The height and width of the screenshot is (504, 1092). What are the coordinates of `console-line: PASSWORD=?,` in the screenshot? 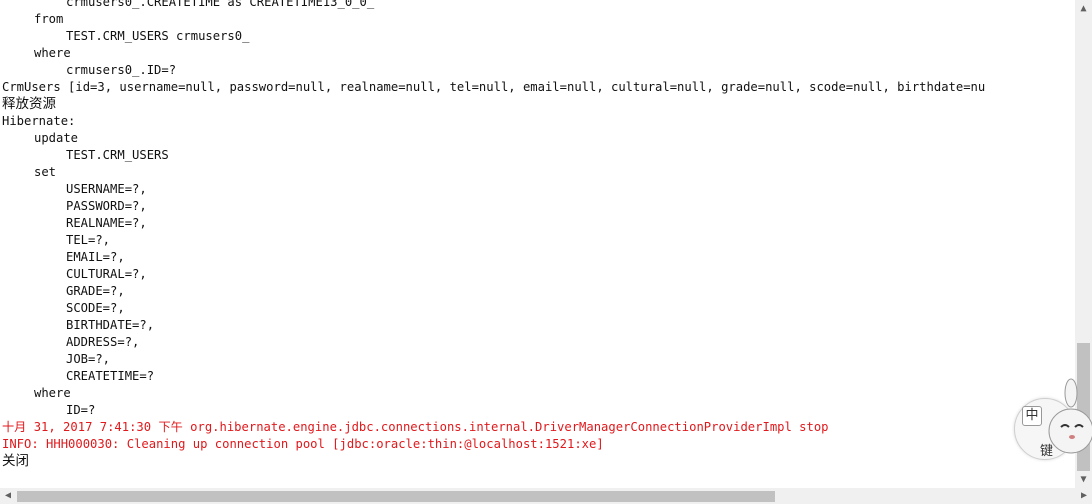 It's located at (106, 206).